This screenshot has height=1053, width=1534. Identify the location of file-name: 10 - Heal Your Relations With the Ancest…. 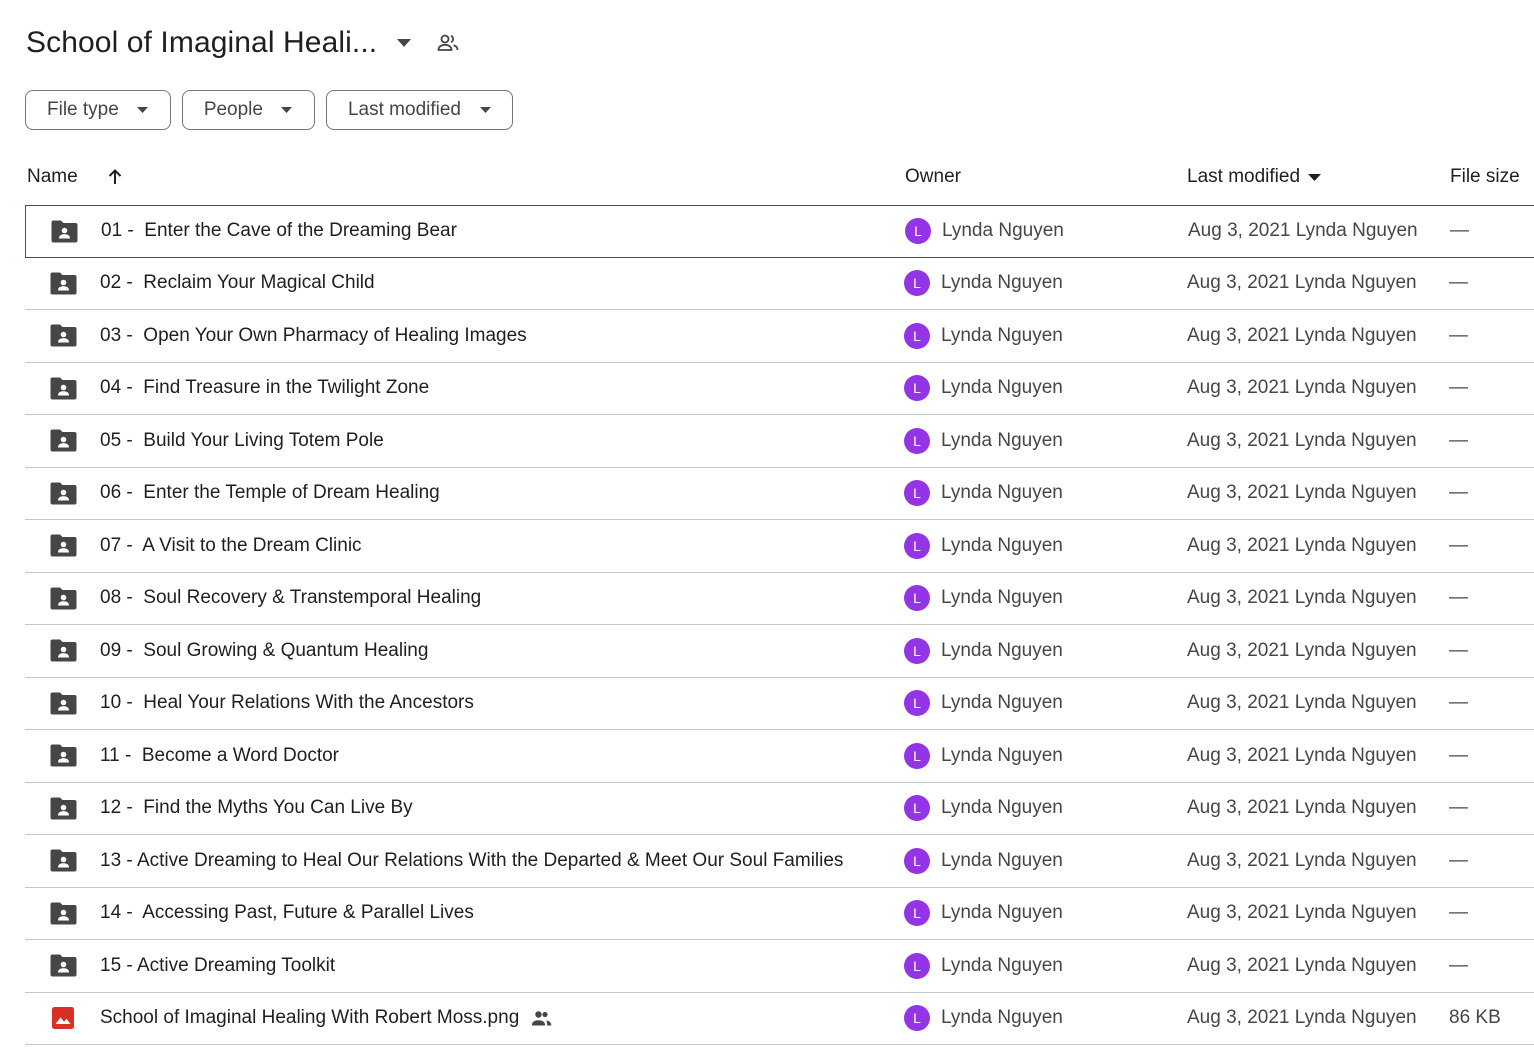
(287, 703).